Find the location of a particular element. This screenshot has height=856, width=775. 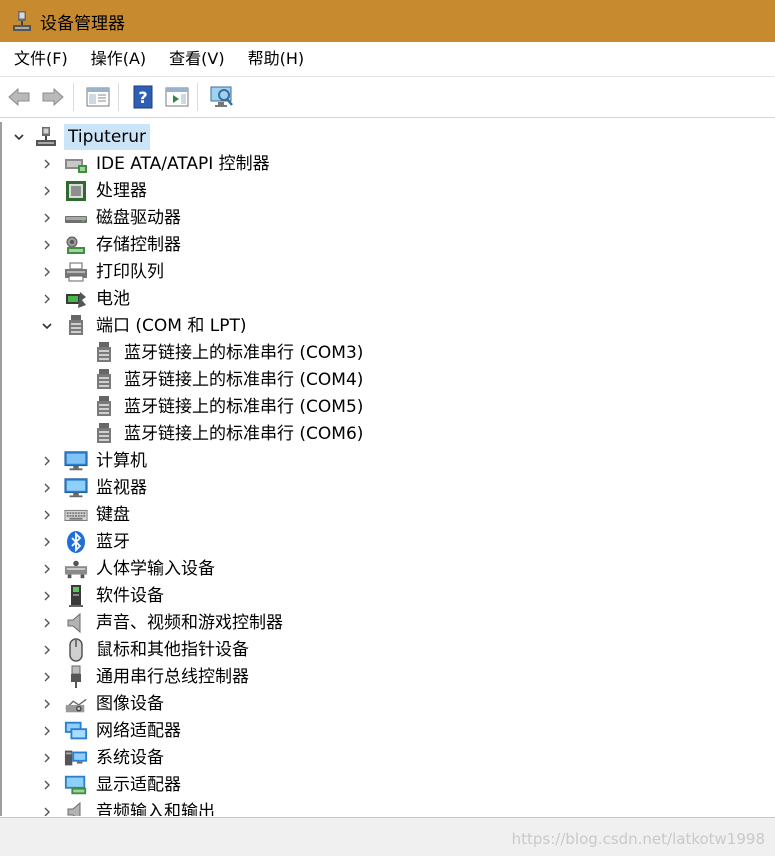

camera-icon is located at coordinates (76, 704).